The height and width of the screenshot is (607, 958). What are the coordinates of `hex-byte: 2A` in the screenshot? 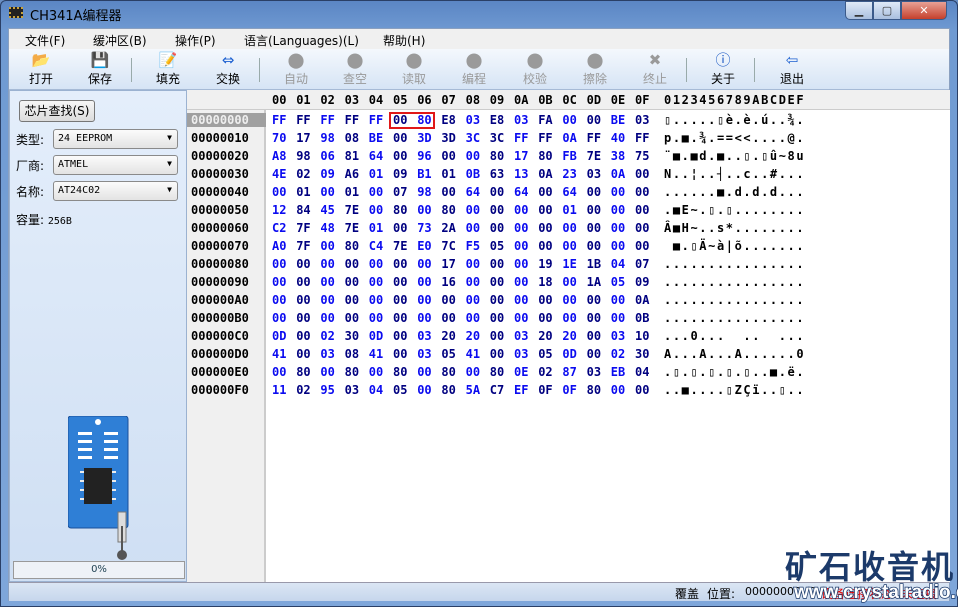 It's located at (448, 228).